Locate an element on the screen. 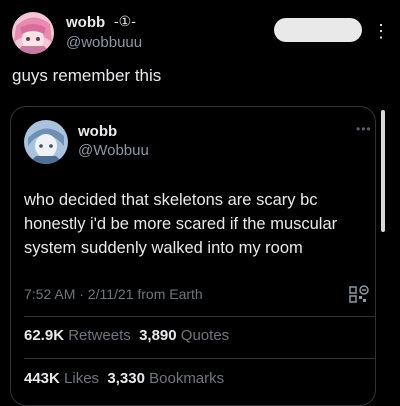 This screenshot has height=406, width=400. bookmarks-count: 3,330 is located at coordinates (126, 378).